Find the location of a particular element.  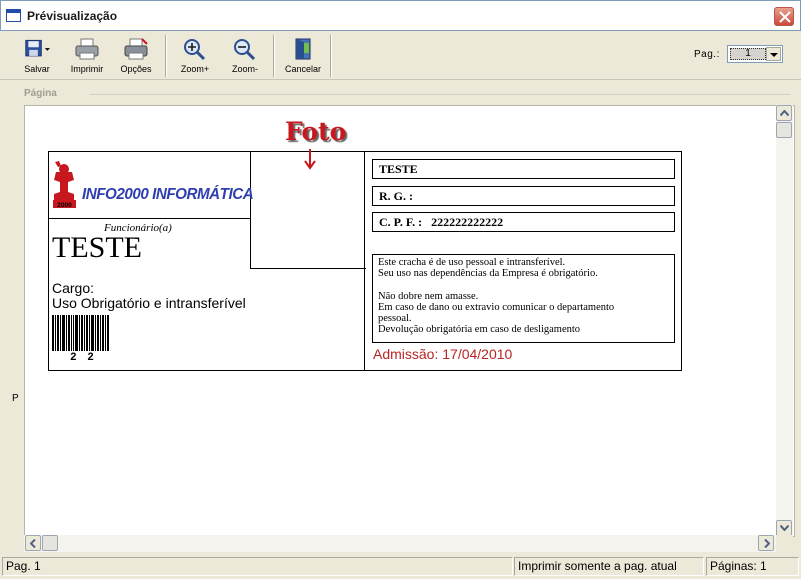

chevron-right-icon is located at coordinates (767, 543).